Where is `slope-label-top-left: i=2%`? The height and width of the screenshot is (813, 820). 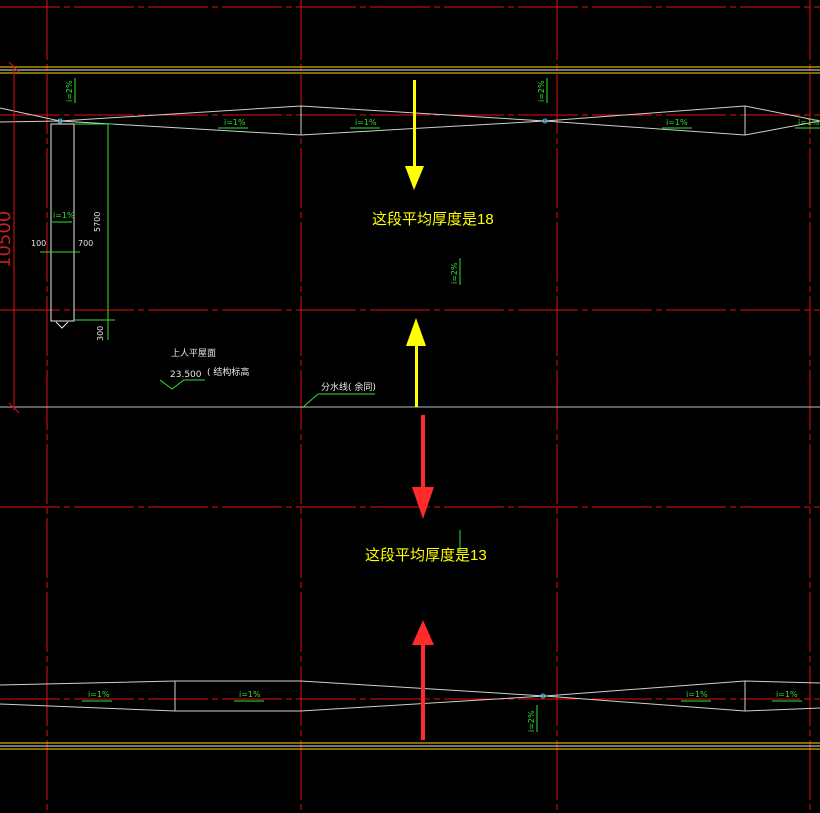 slope-label-top-left: i=2% is located at coordinates (69, 91).